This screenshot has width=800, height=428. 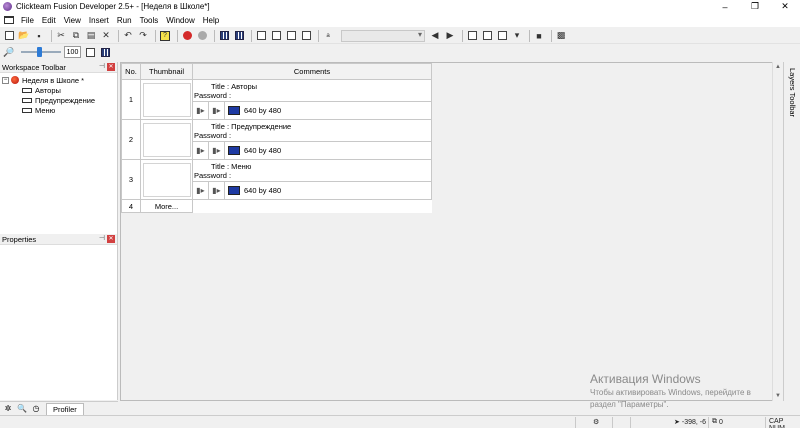 I want to click on search-icon: 🔍, so click(x=22, y=409).